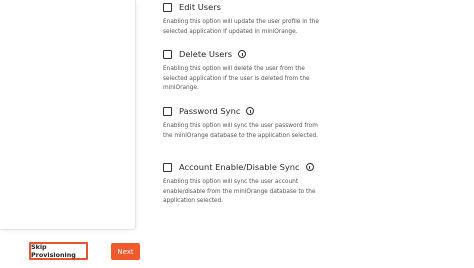  What do you see at coordinates (167, 111) in the screenshot?
I see `password-sync-checkbox` at bounding box center [167, 111].